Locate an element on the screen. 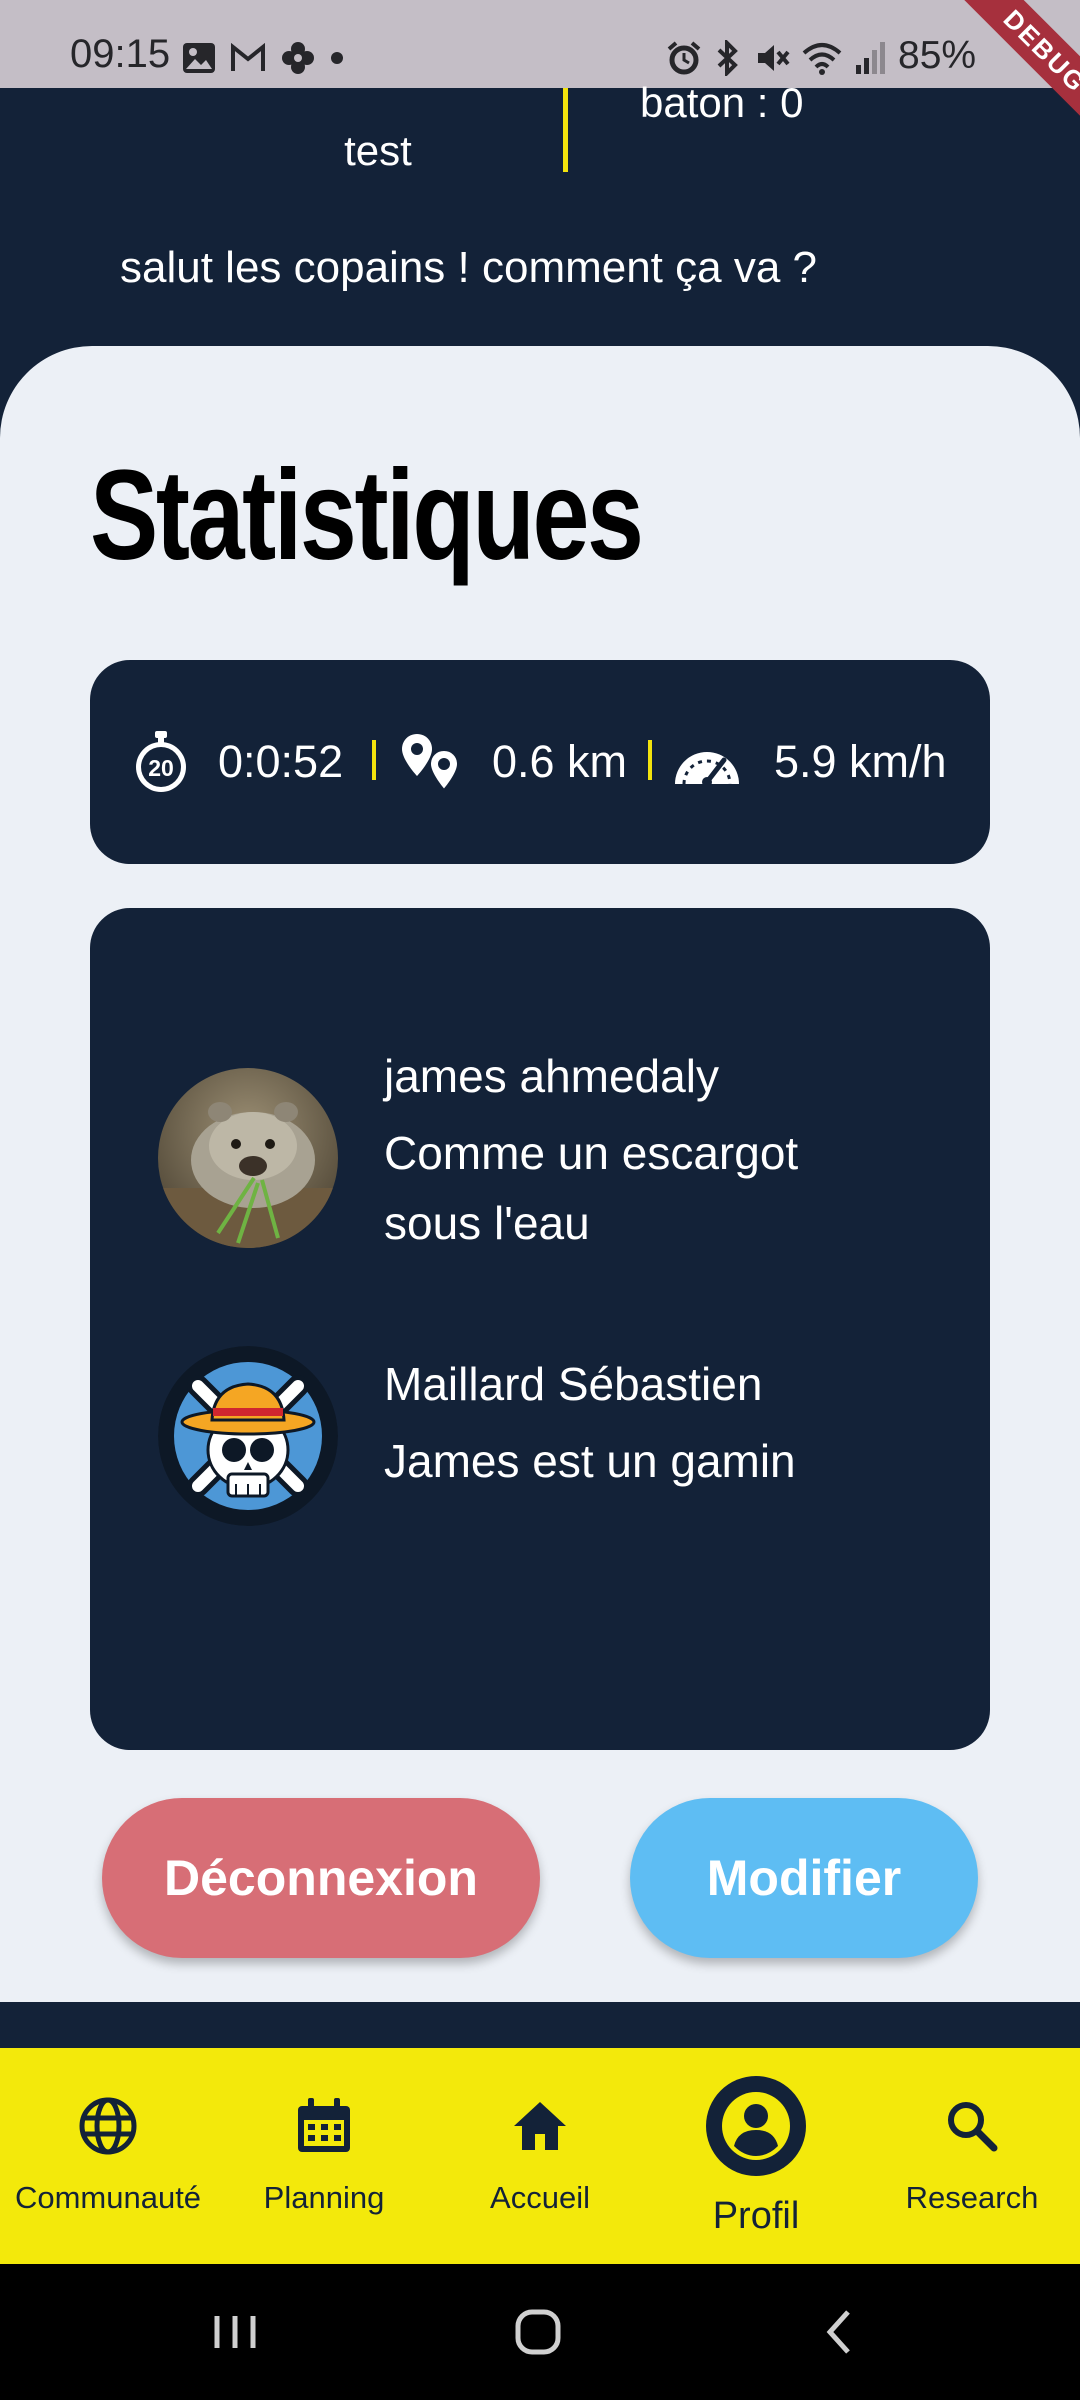 The image size is (1080, 2400). signal-icon is located at coordinates (870, 58).